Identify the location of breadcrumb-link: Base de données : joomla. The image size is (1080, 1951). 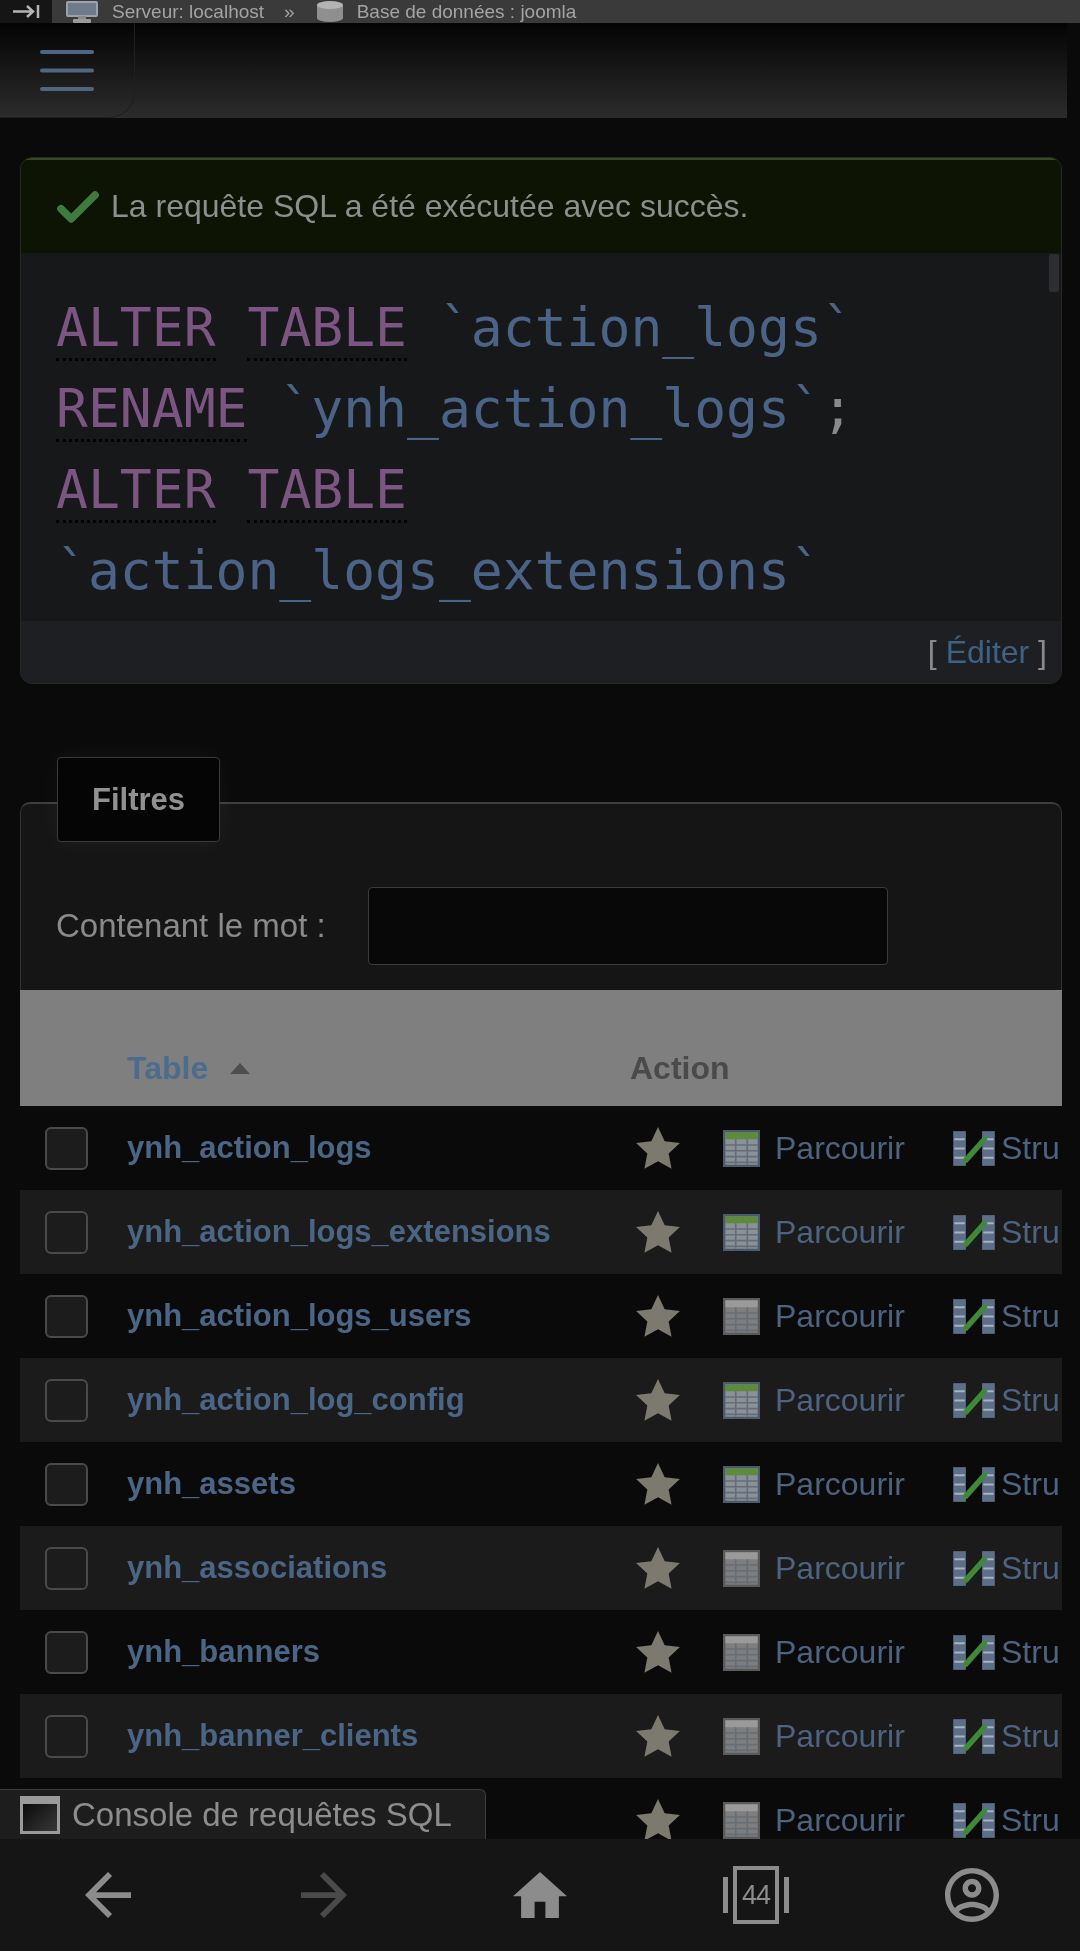
(466, 11).